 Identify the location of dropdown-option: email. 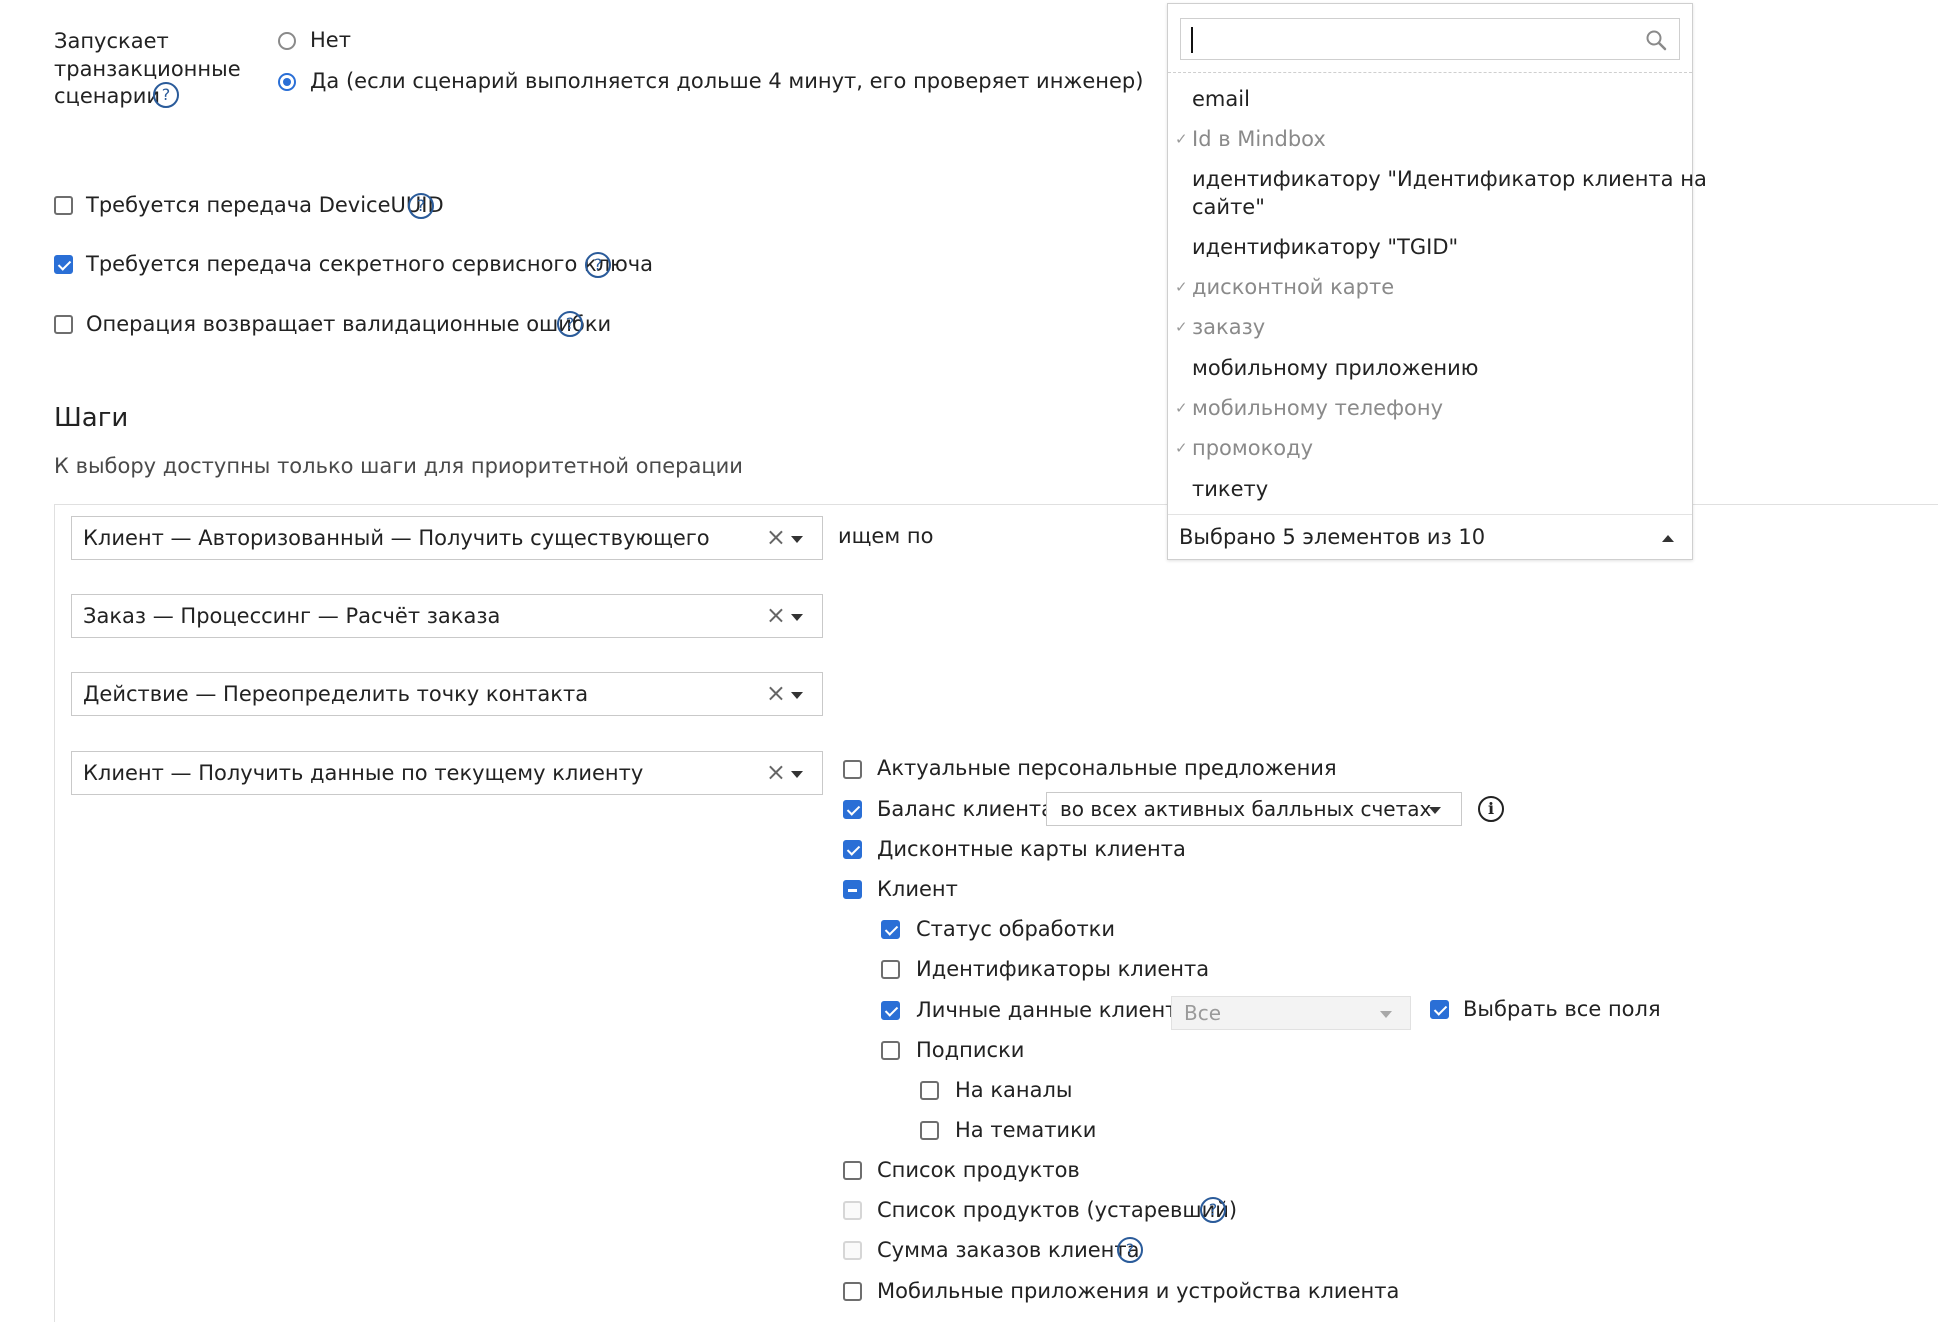
(1221, 99).